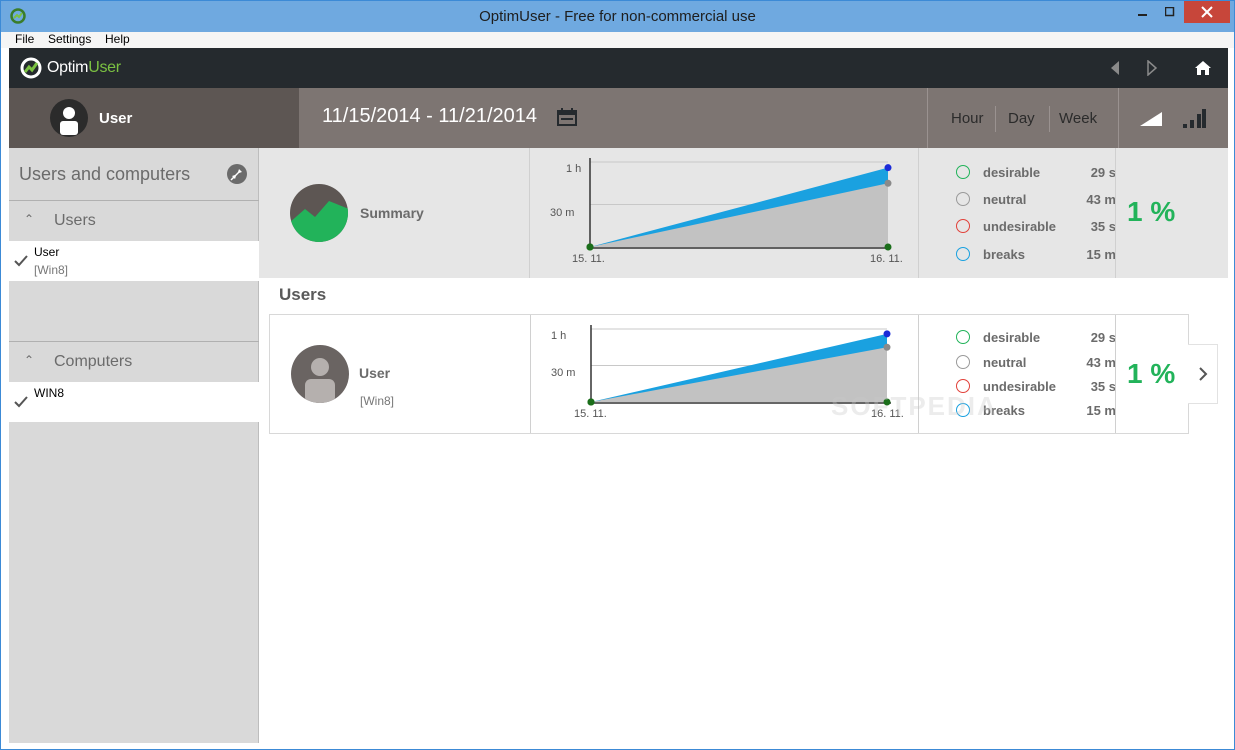 This screenshot has width=1235, height=750. What do you see at coordinates (49, 393) in the screenshot?
I see `sidebar-item-computer-name: WIN8` at bounding box center [49, 393].